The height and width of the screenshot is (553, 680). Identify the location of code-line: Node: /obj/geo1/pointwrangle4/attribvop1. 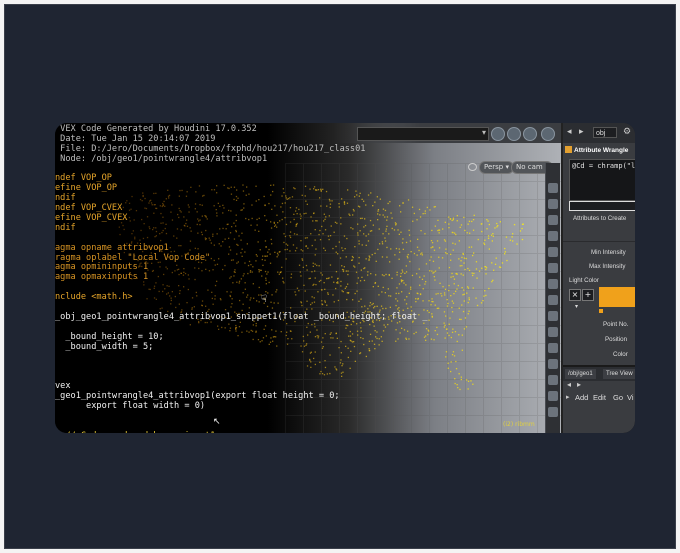
(161, 158).